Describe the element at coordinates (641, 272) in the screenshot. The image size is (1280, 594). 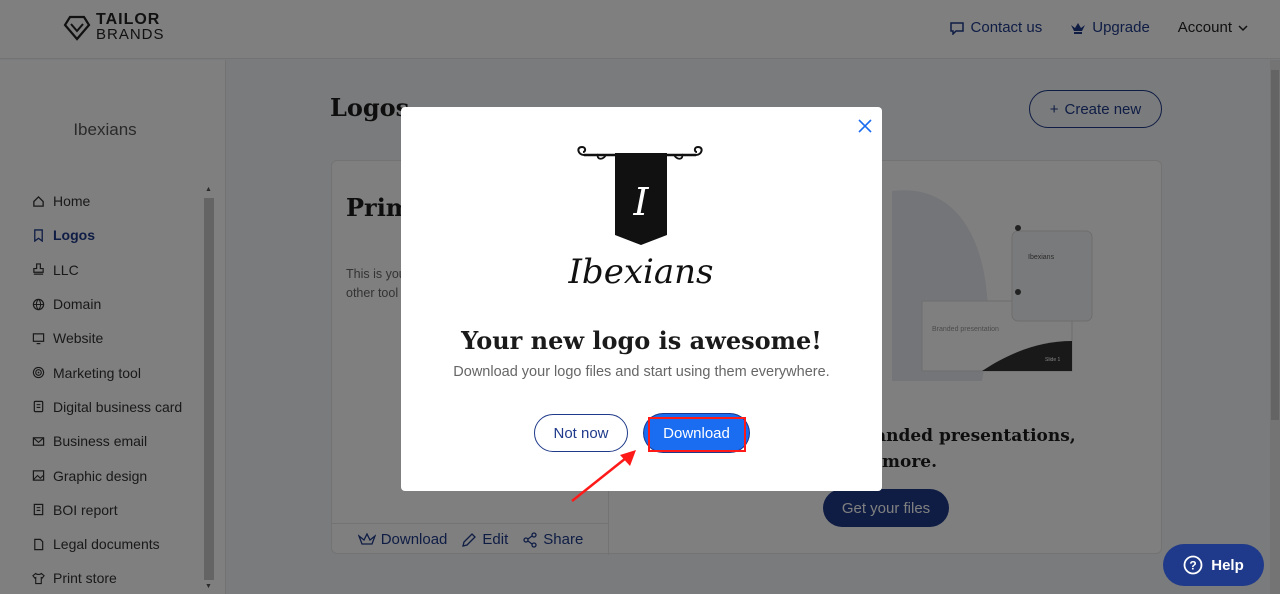
I see `logo-wordmark: Ibexians` at that location.